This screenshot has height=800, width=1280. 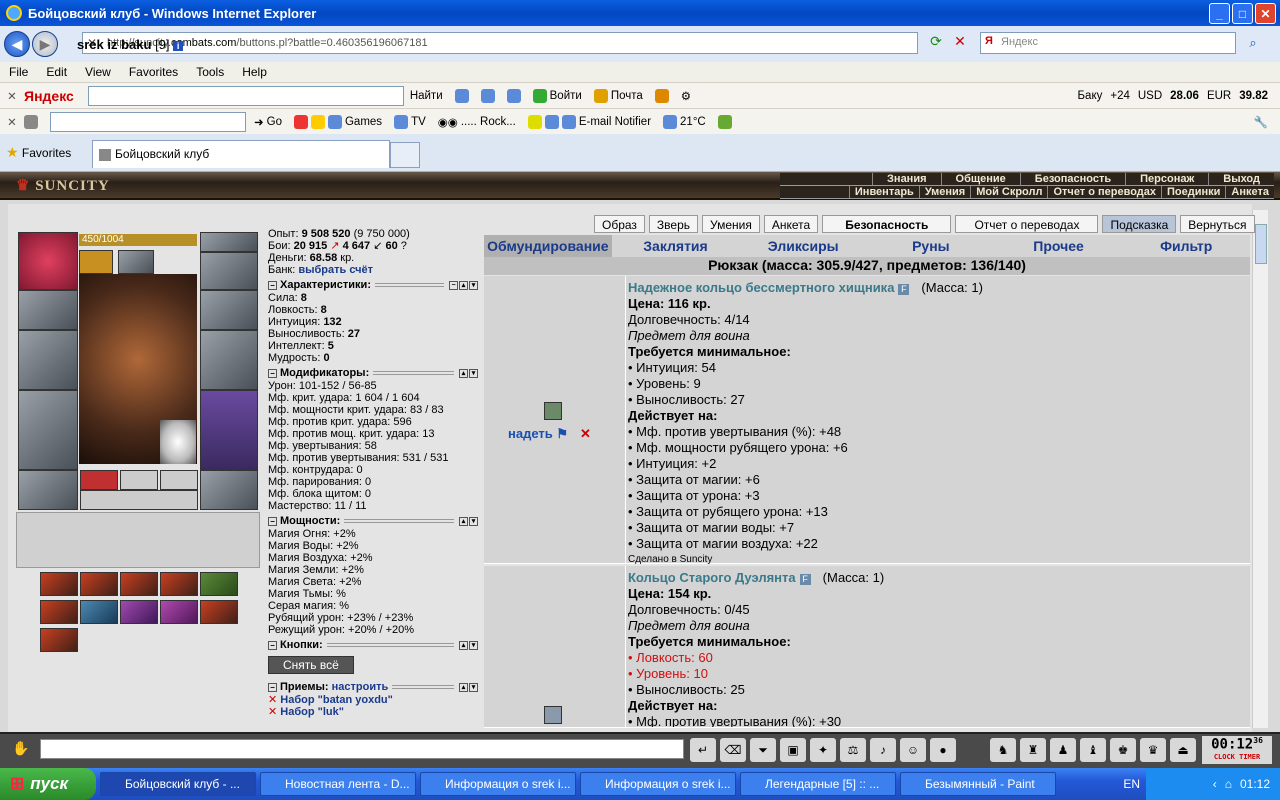 I want to click on bank-select-link: выбрать счёт, so click(x=335, y=270).